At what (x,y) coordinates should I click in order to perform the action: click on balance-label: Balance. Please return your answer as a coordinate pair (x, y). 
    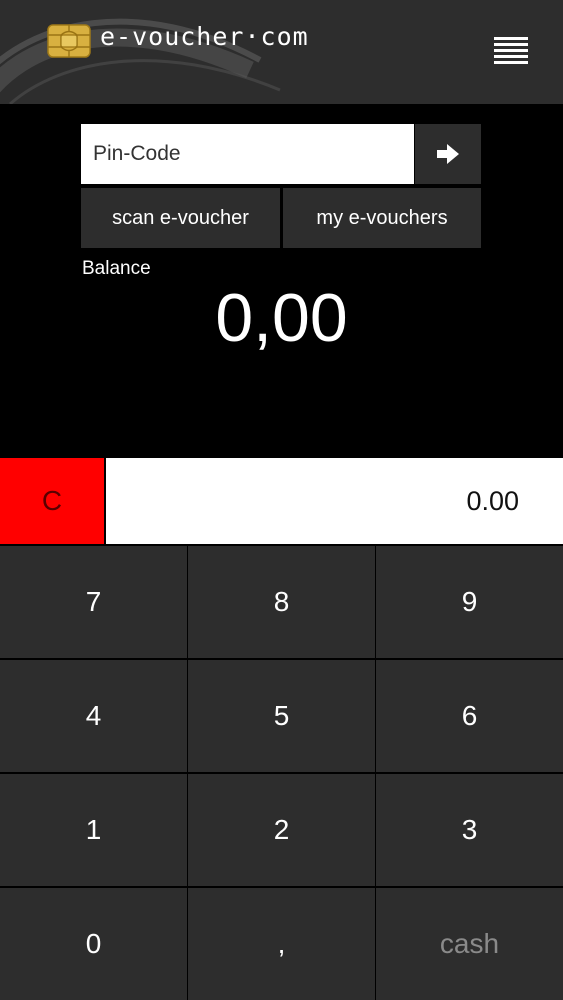
    Looking at the image, I should click on (116, 268).